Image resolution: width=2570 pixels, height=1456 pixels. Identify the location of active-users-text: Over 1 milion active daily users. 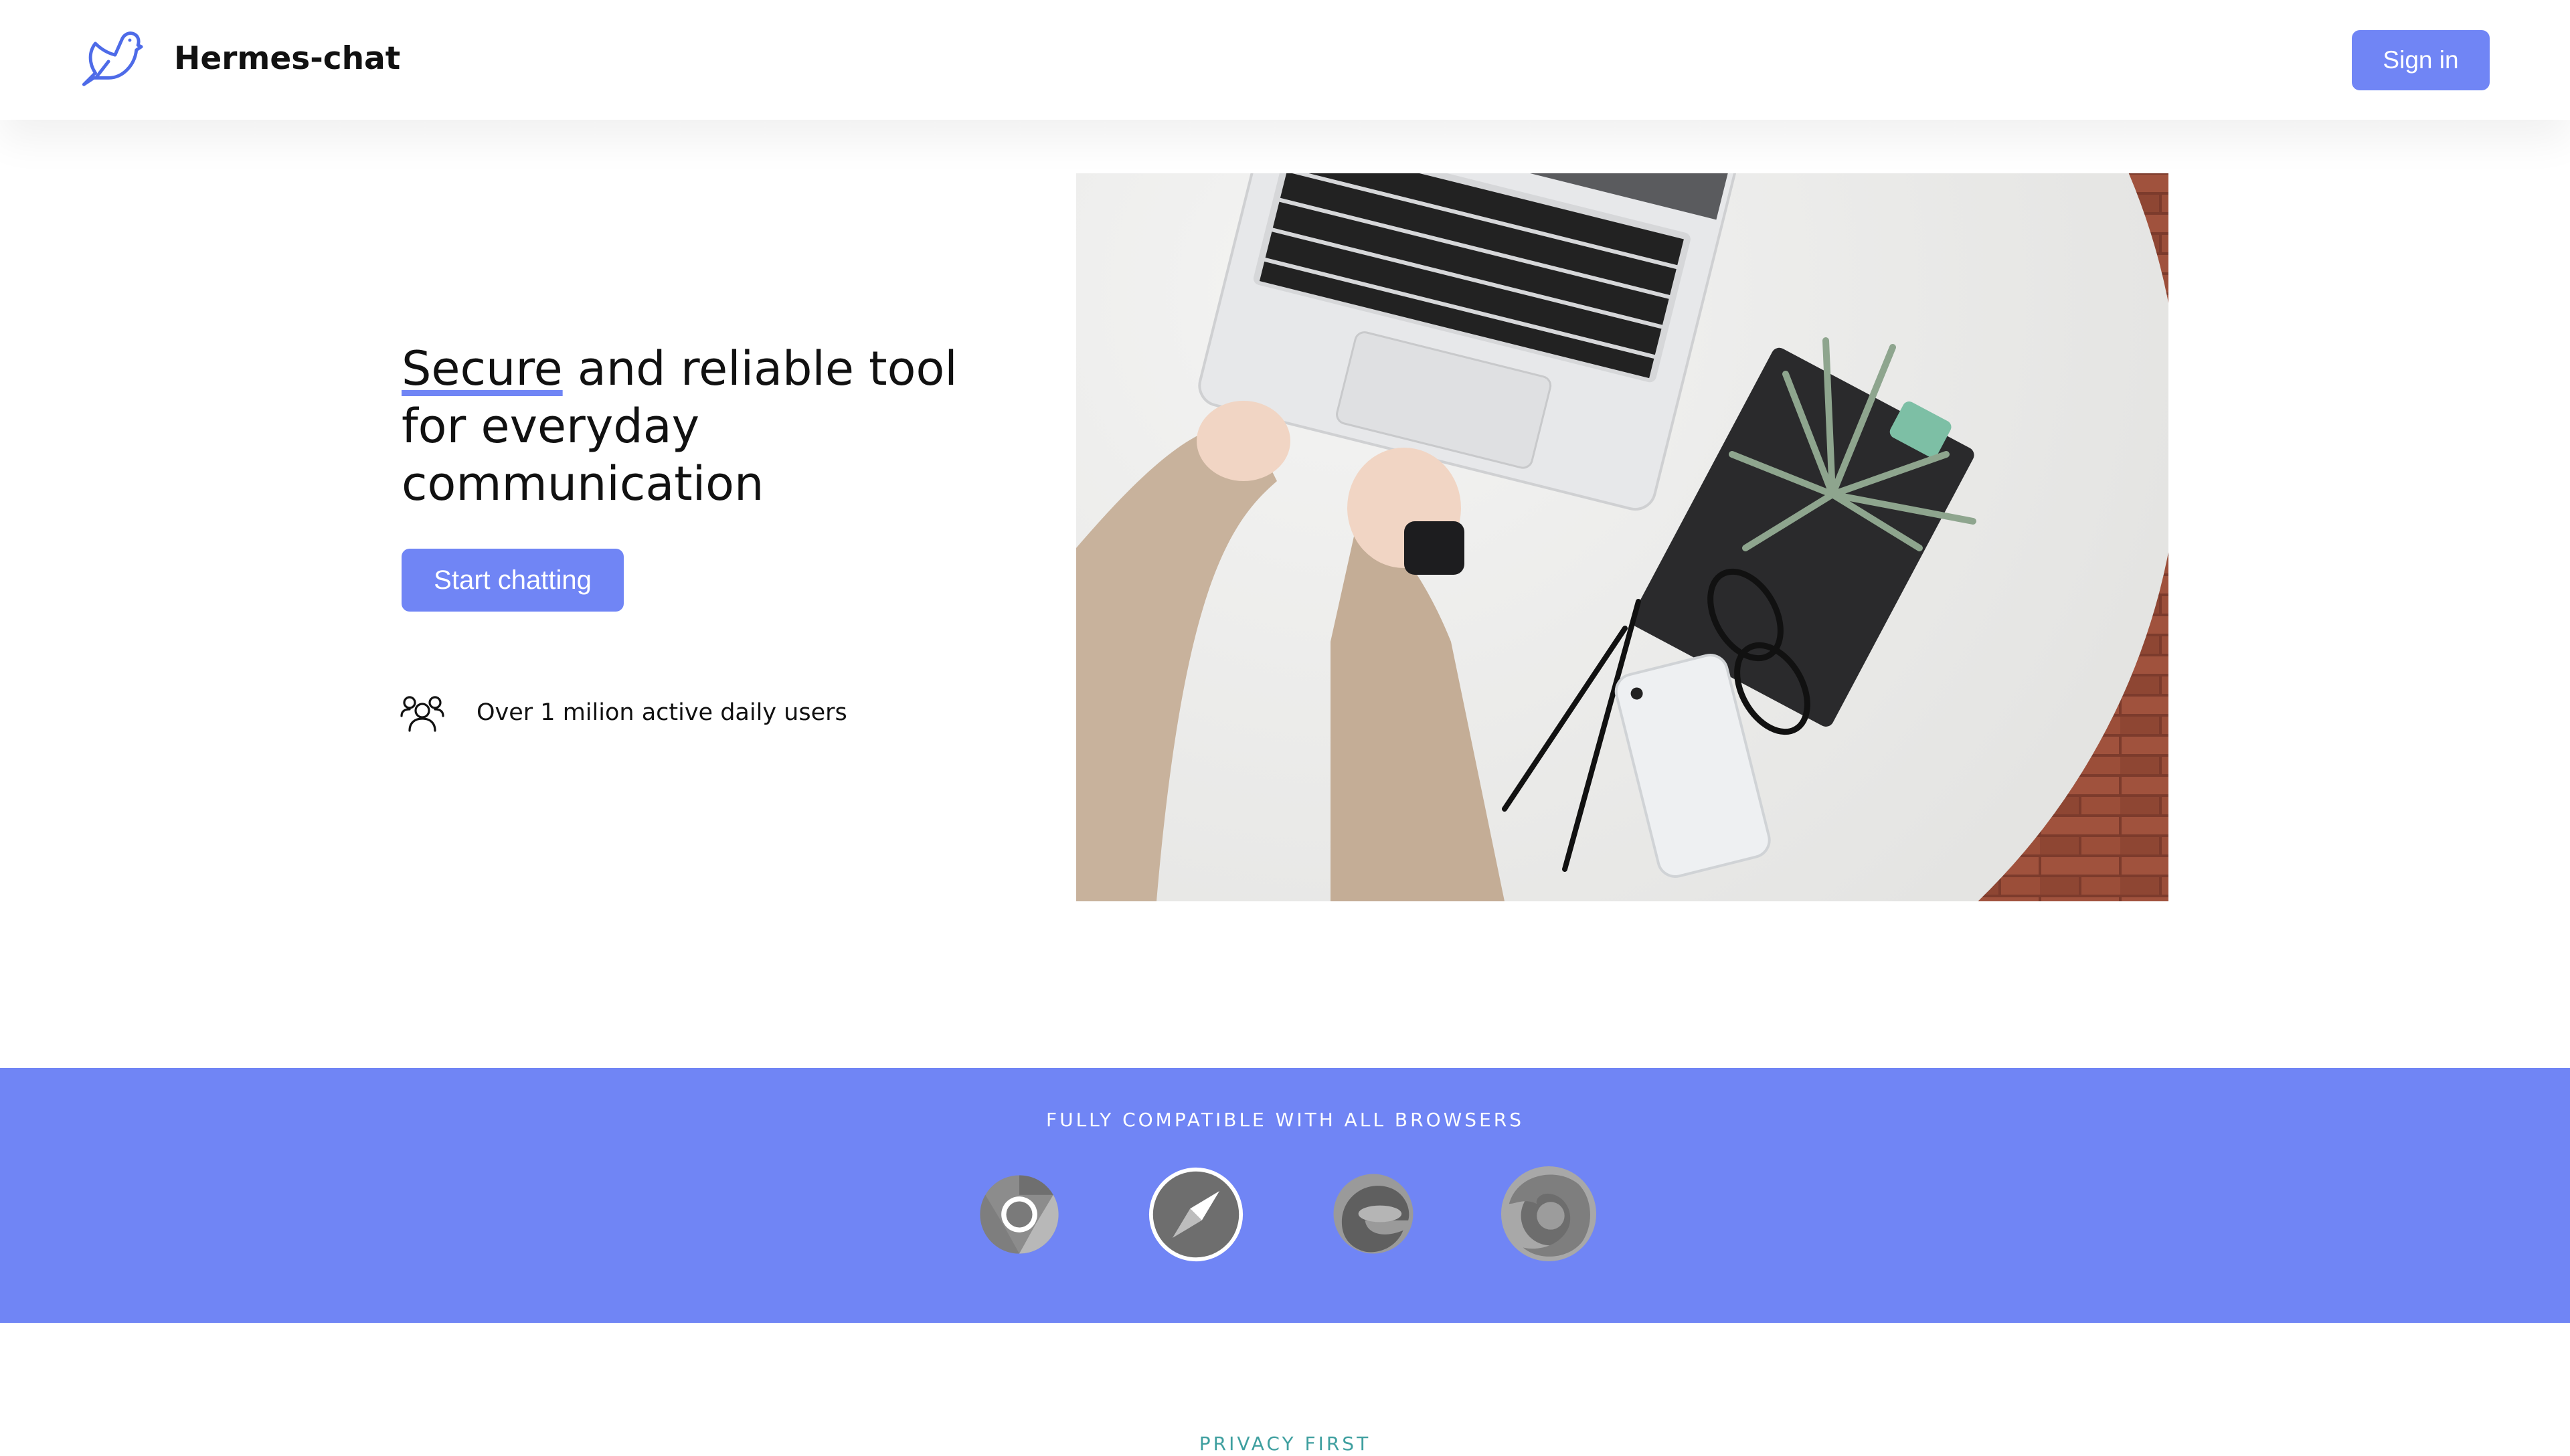
(662, 712).